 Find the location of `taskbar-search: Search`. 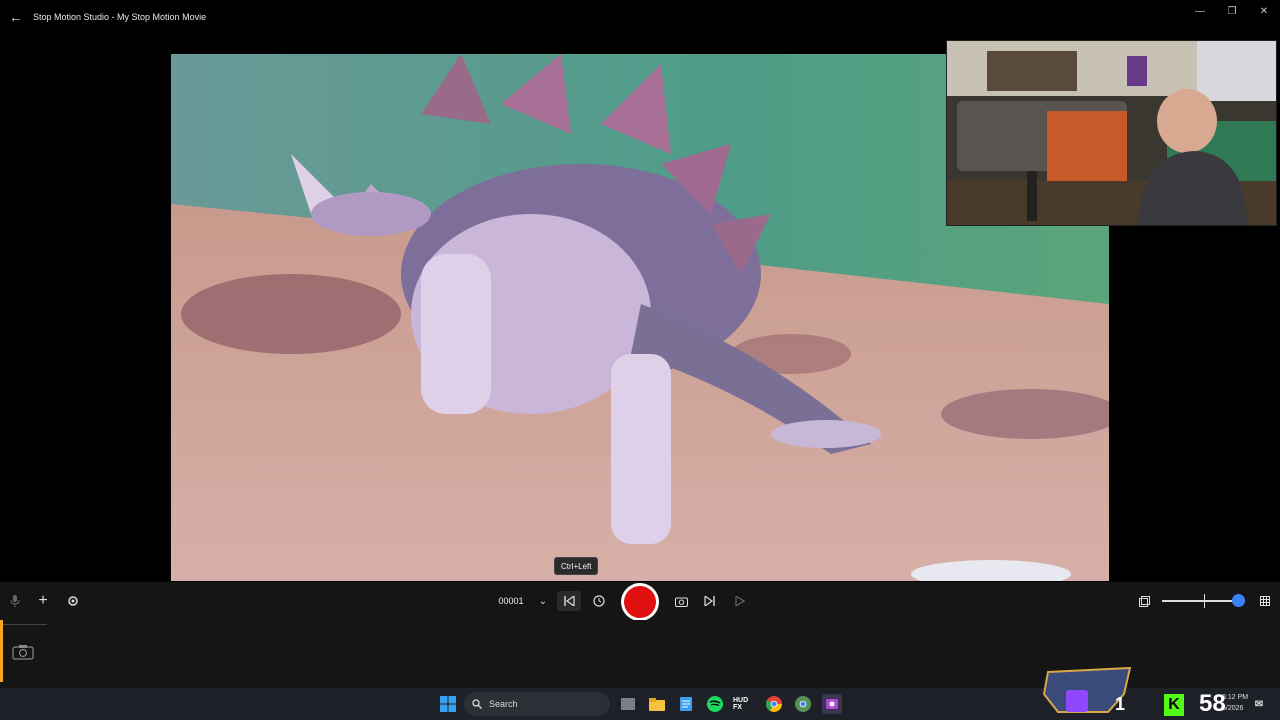

taskbar-search: Search is located at coordinates (537, 704).